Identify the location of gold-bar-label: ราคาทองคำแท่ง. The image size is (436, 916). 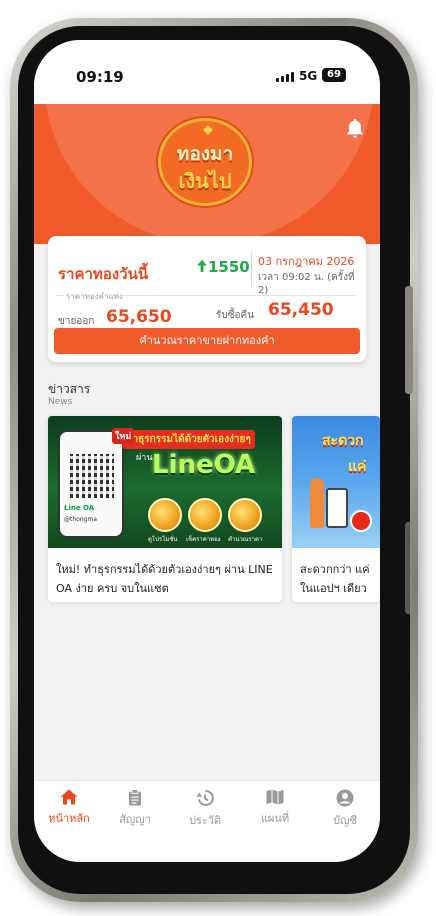
(94, 296).